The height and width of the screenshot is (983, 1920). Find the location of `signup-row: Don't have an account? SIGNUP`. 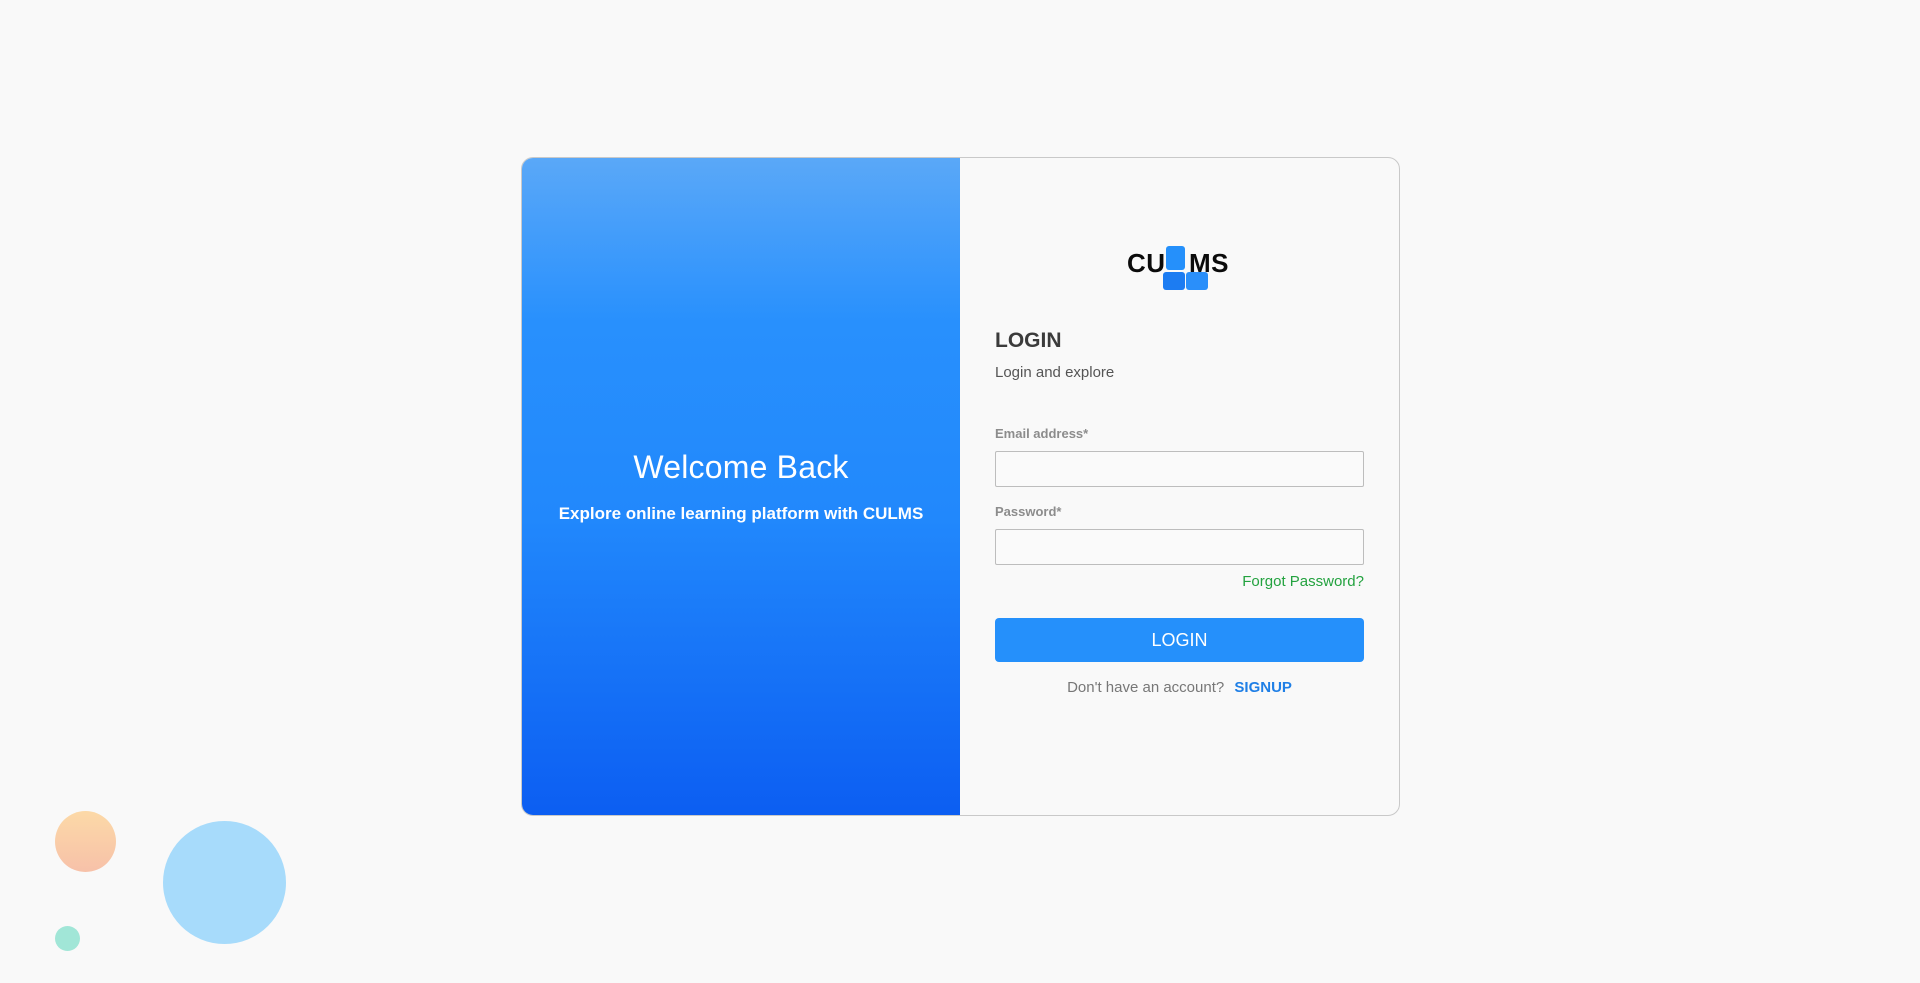

signup-row: Don't have an account? SIGNUP is located at coordinates (1179, 687).